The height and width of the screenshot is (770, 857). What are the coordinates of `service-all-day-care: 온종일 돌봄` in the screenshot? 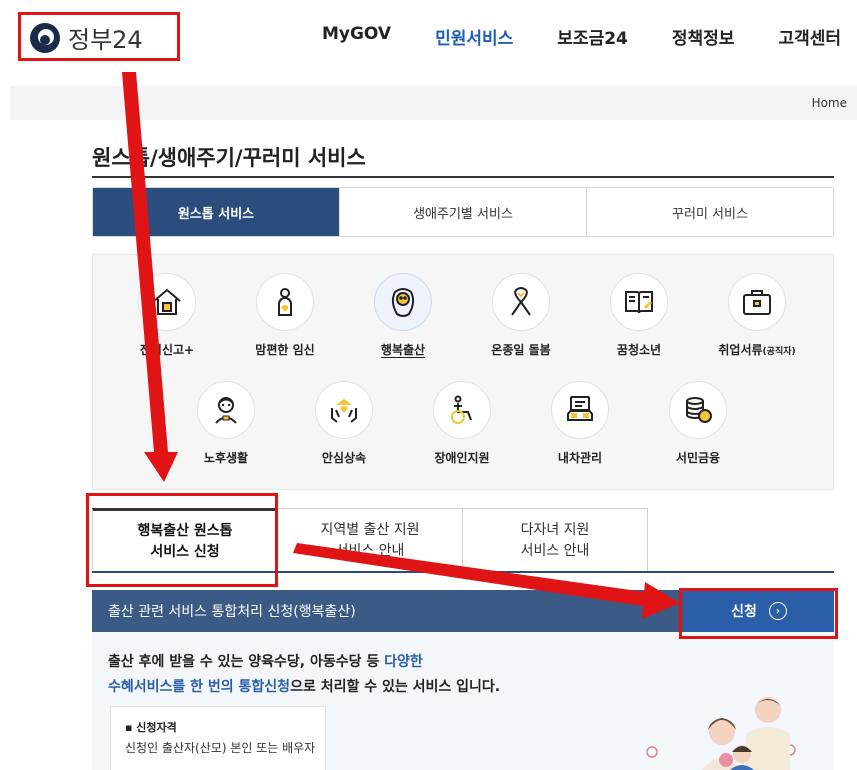 It's located at (521, 315).